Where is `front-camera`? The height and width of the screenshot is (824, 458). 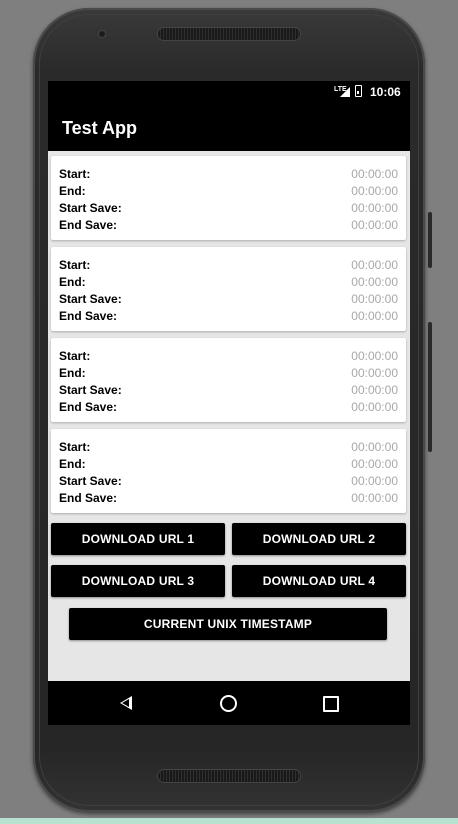 front-camera is located at coordinates (102, 34).